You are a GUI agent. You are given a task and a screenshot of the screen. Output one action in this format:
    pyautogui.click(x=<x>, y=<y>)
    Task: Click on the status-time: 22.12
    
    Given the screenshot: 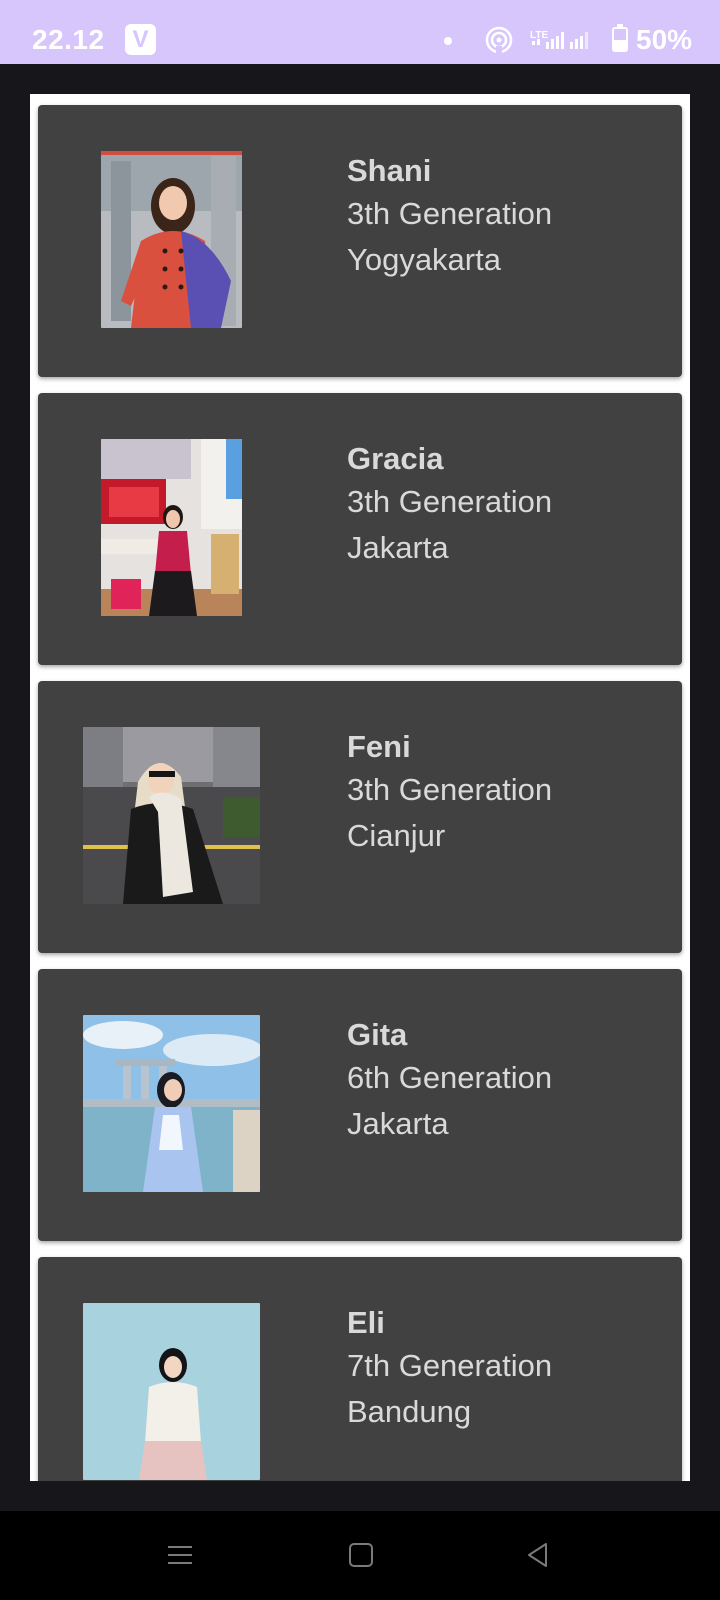 What is the action you would take?
    pyautogui.click(x=68, y=39)
    